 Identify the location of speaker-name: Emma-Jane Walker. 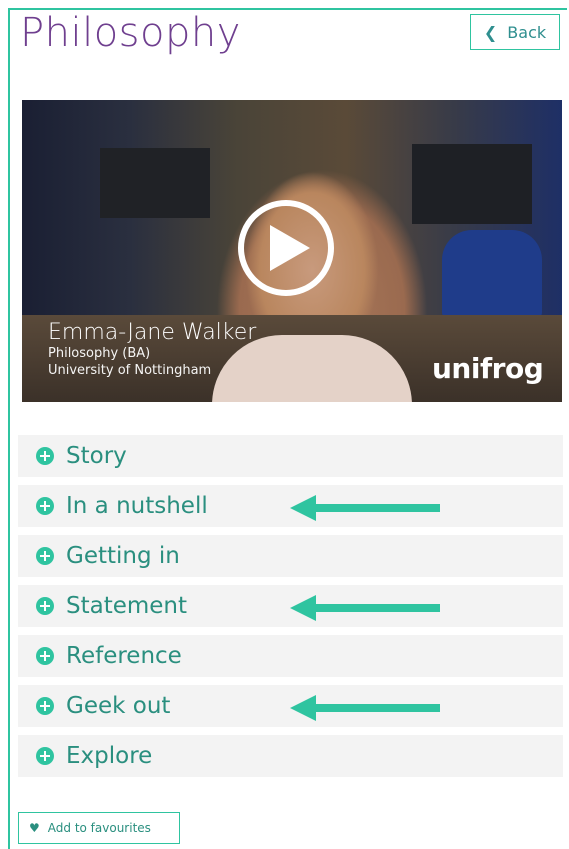
(152, 332).